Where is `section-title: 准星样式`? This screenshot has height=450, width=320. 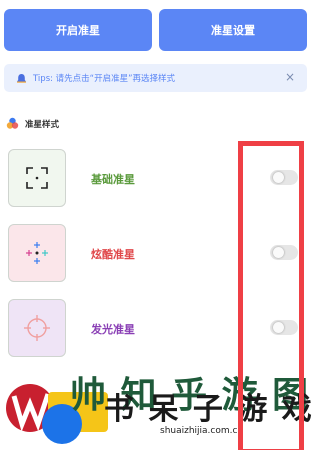
section-title: 准星样式 is located at coordinates (42, 124).